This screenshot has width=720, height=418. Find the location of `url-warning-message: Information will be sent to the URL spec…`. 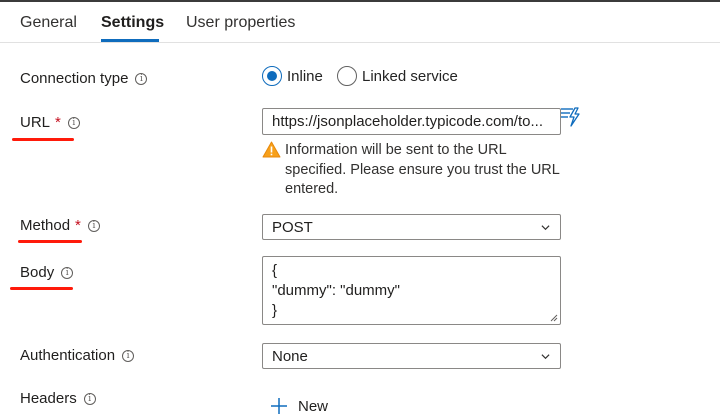

url-warning-message: Information will be sent to the URL spec… is located at coordinates (422, 169).